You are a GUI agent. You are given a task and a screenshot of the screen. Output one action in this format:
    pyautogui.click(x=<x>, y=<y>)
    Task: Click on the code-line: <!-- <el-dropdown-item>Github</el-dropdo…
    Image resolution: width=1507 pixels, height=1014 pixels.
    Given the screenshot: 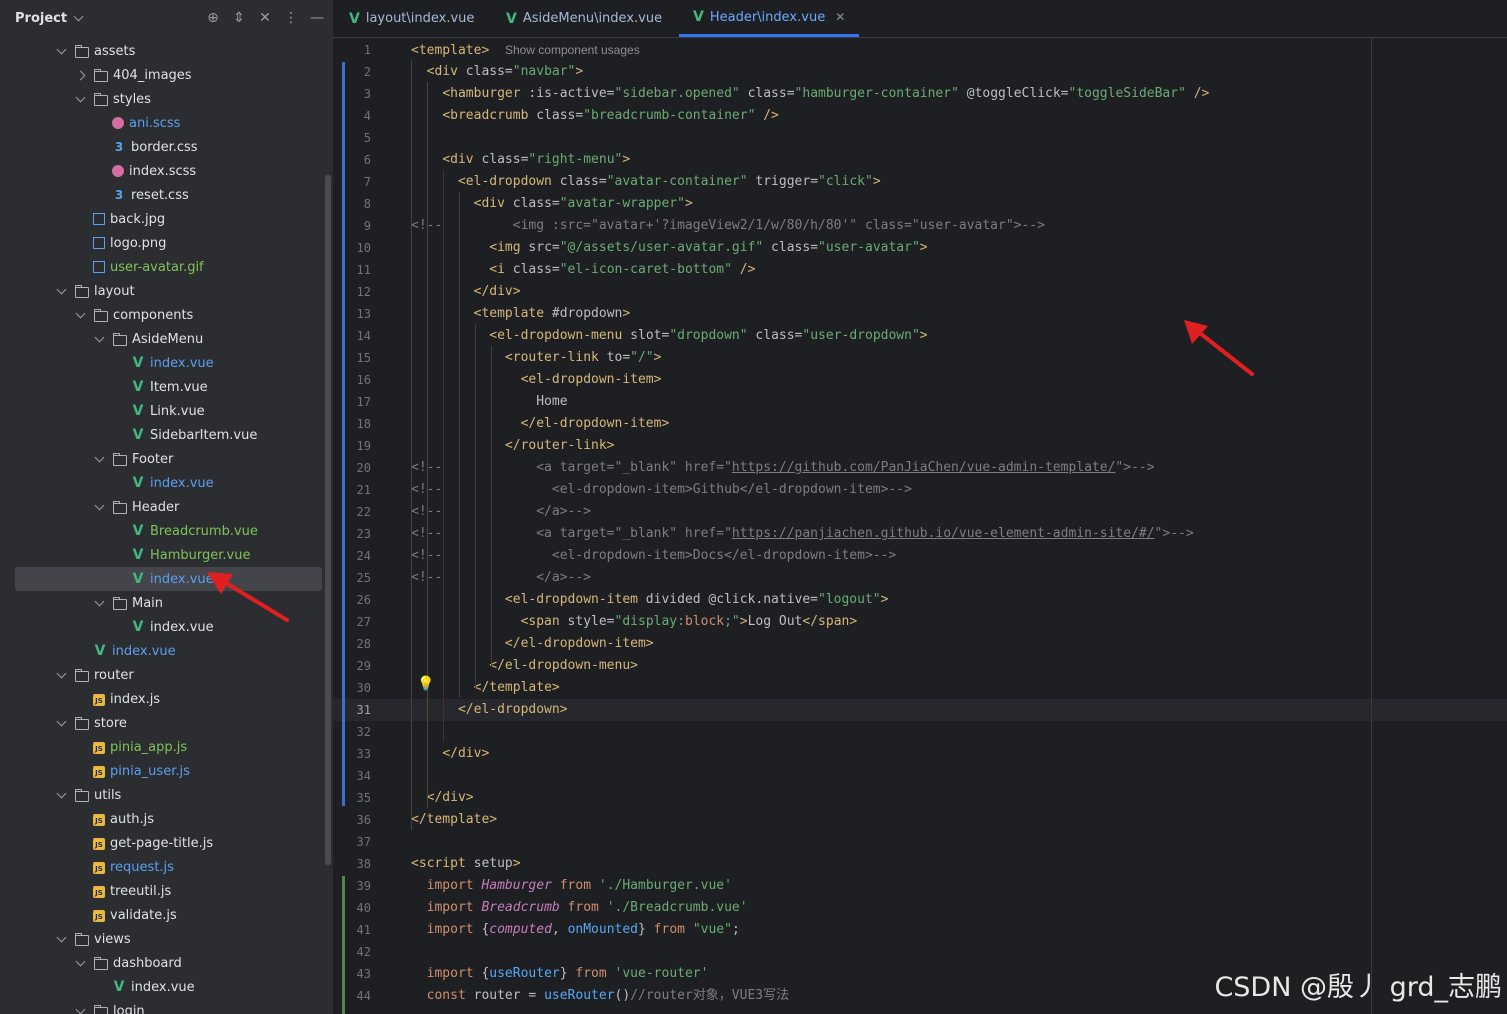 What is the action you would take?
    pyautogui.click(x=661, y=490)
    